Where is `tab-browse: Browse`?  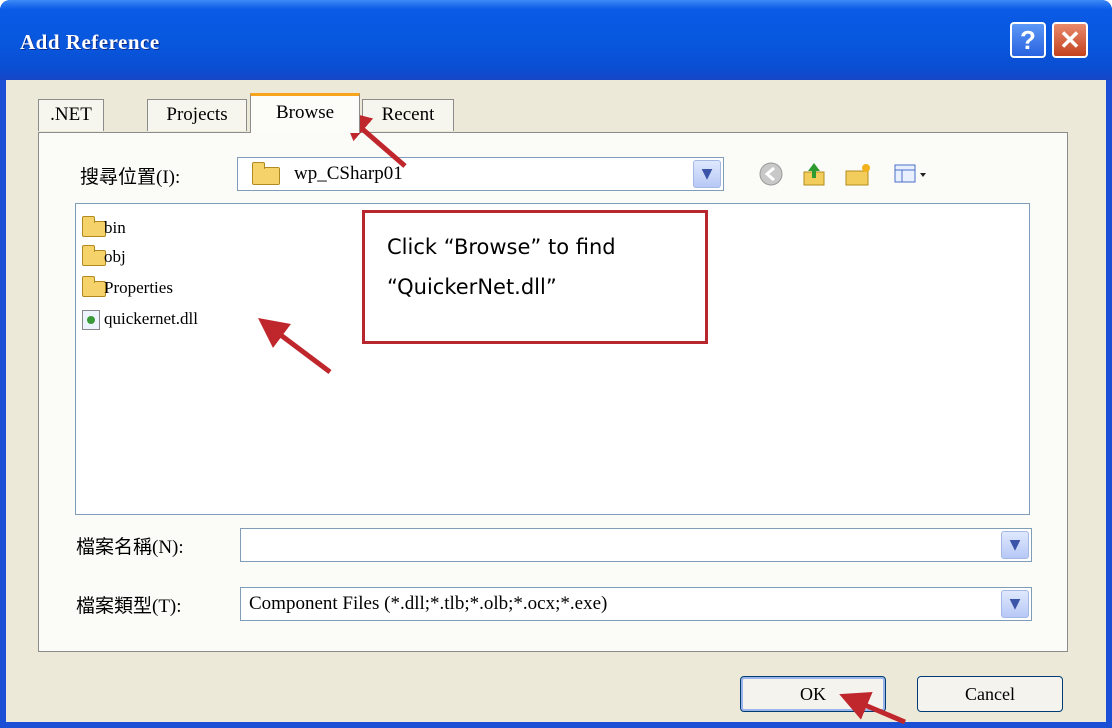
tab-browse: Browse is located at coordinates (305, 113).